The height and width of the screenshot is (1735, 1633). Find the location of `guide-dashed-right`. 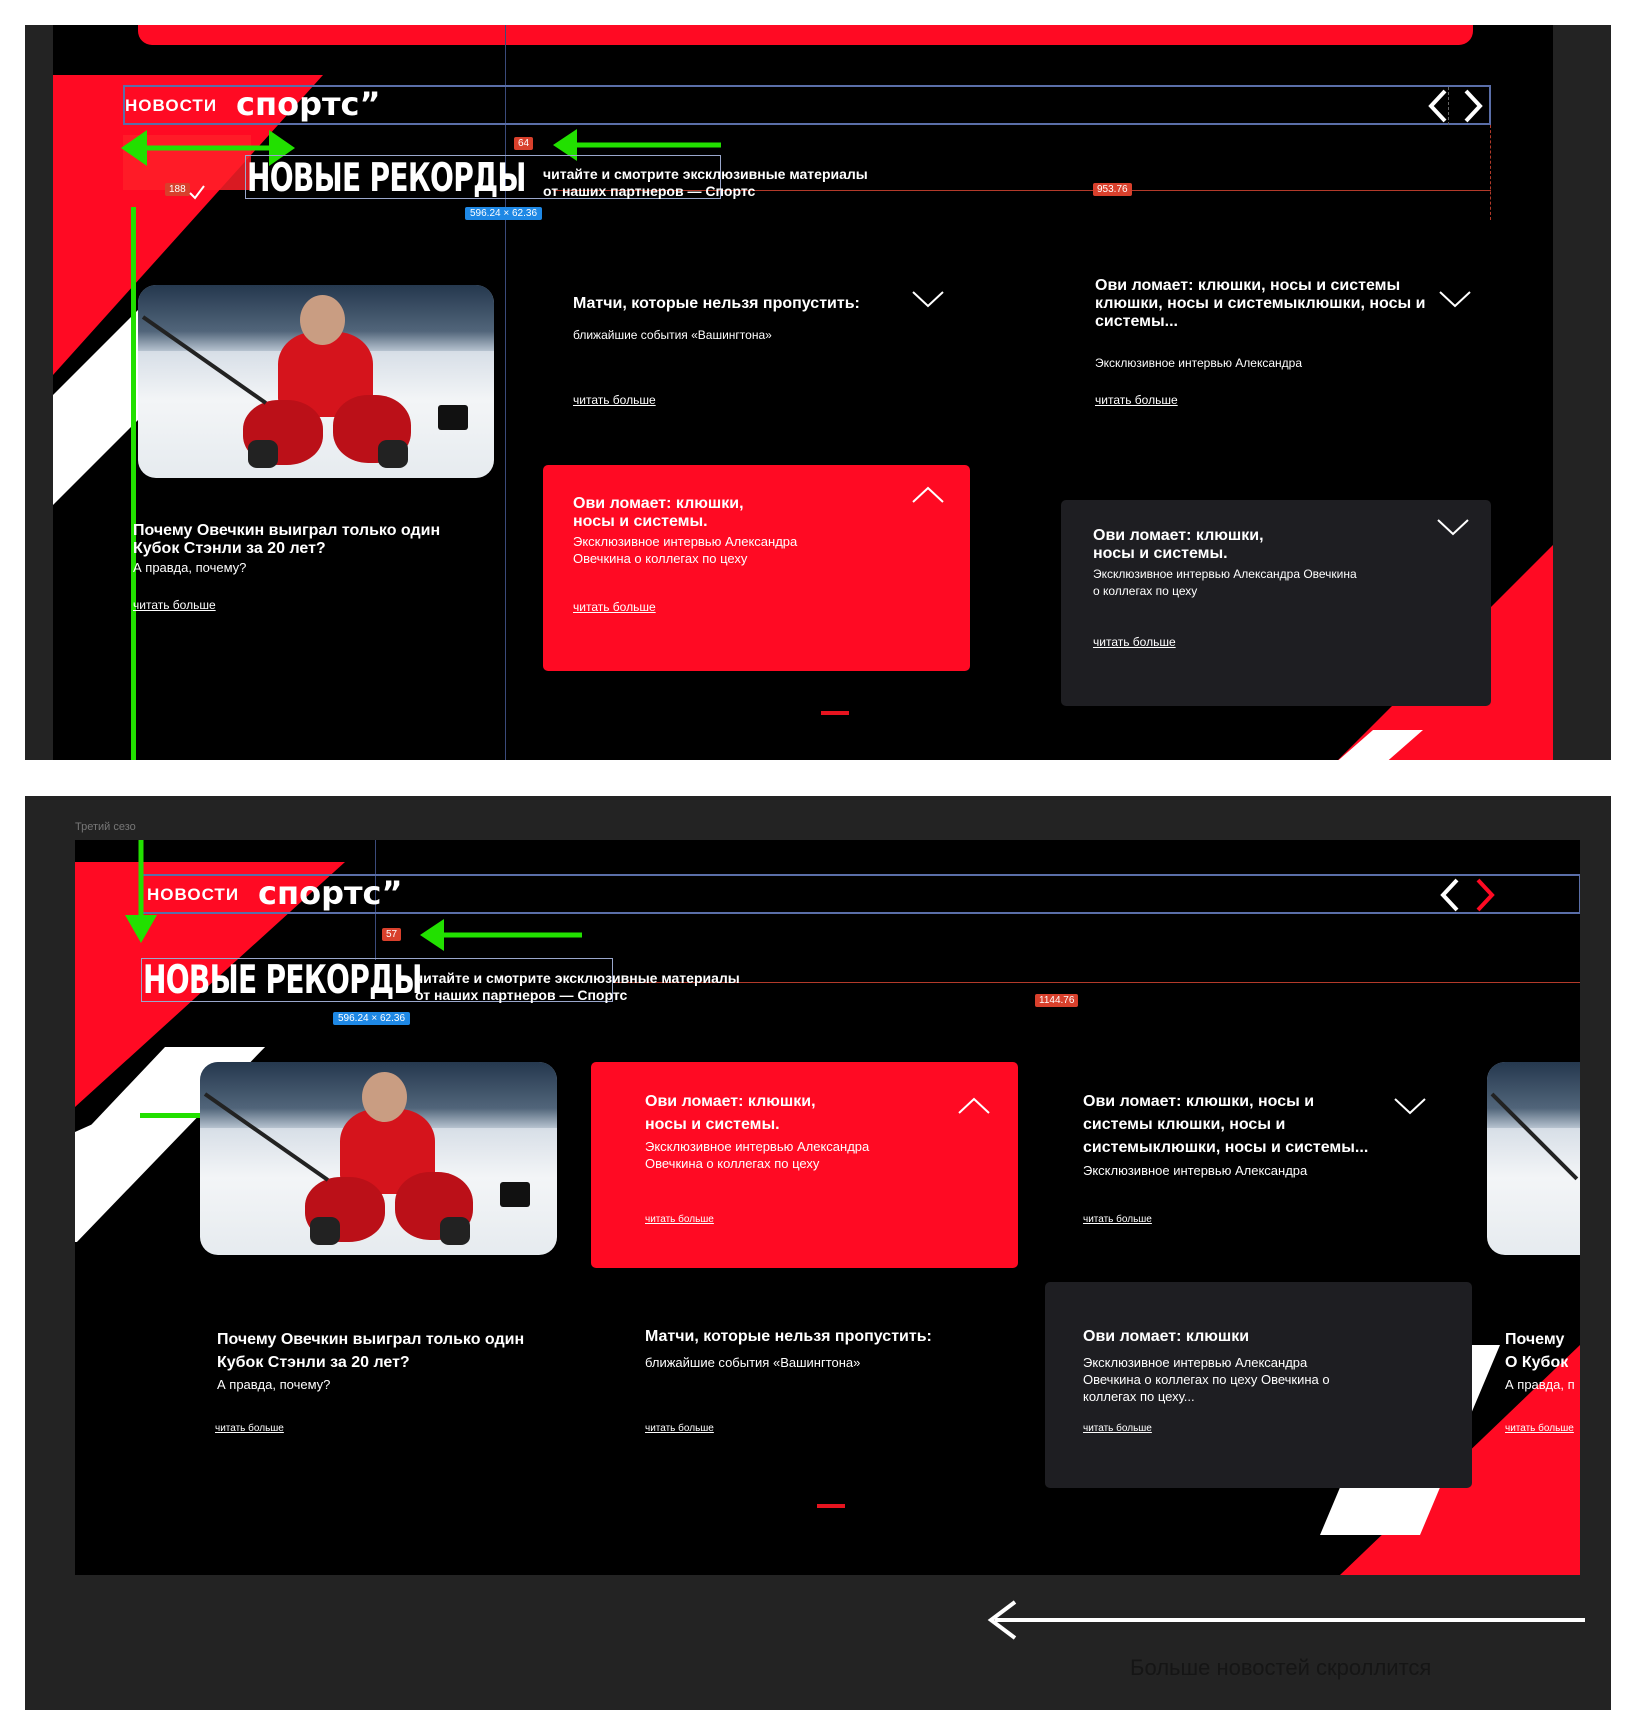

guide-dashed-right is located at coordinates (1490, 172).